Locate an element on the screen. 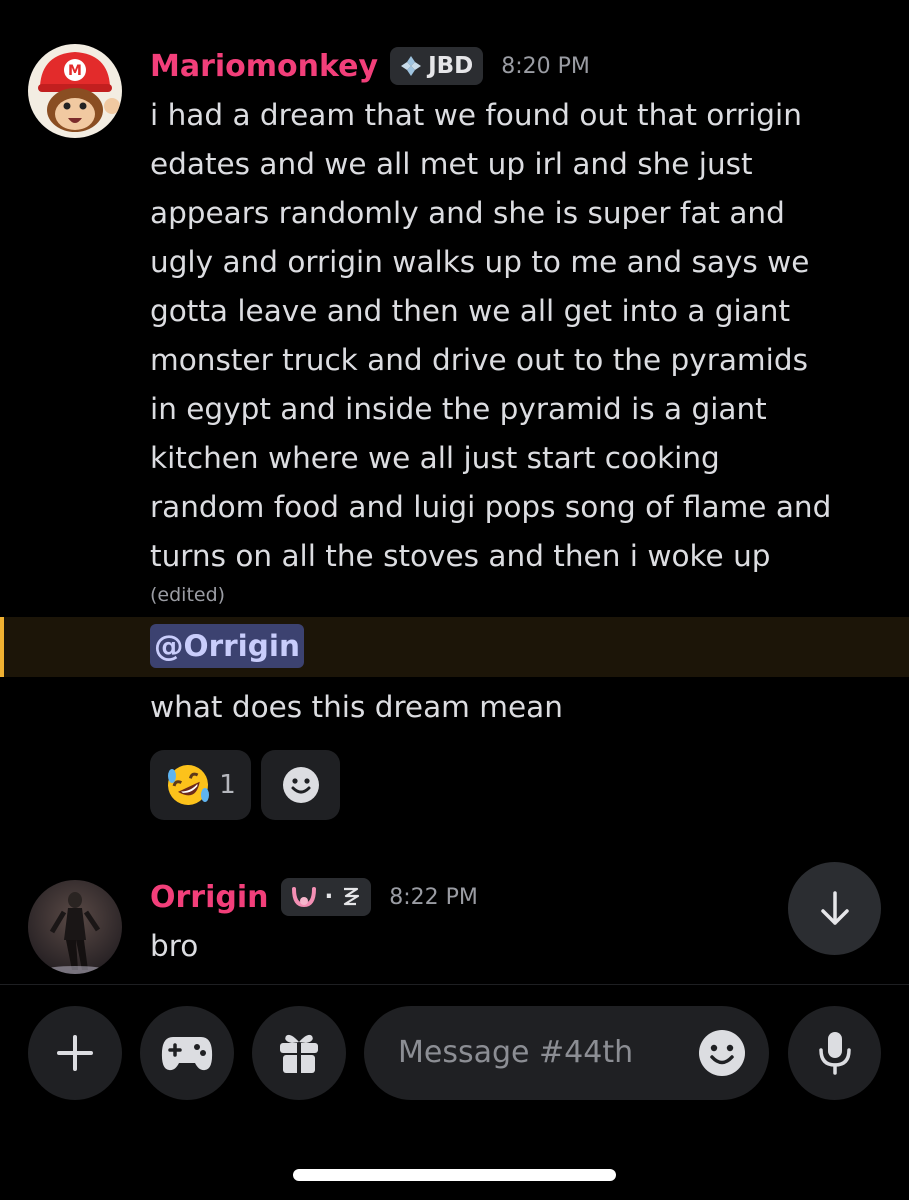 The image size is (909, 1200). edited-label: (edited) is located at coordinates (188, 595).